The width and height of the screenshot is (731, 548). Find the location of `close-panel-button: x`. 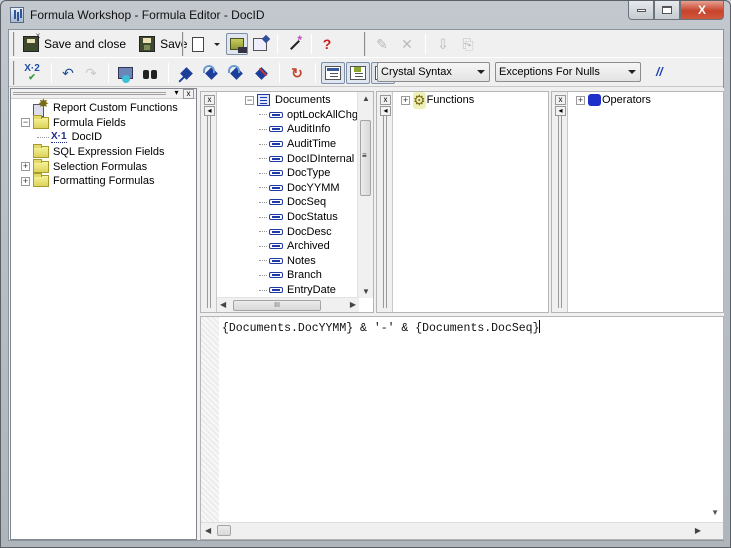

close-panel-button: x is located at coordinates (188, 94).